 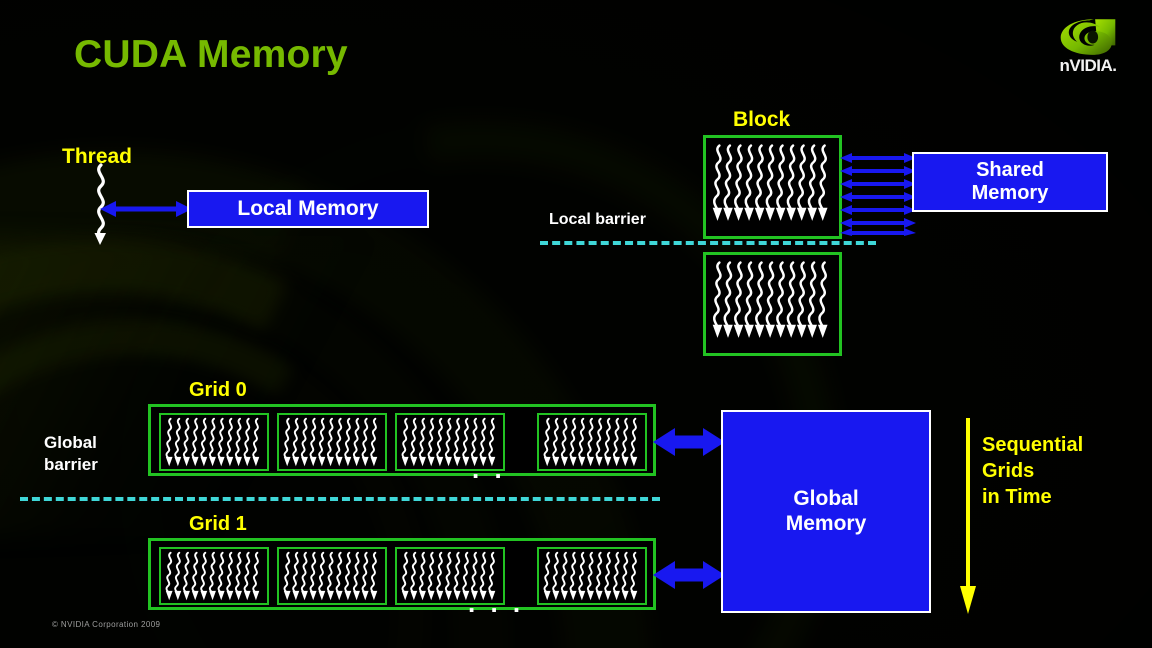 I want to click on block-shared-memory-arrows, so click(x=878, y=194).